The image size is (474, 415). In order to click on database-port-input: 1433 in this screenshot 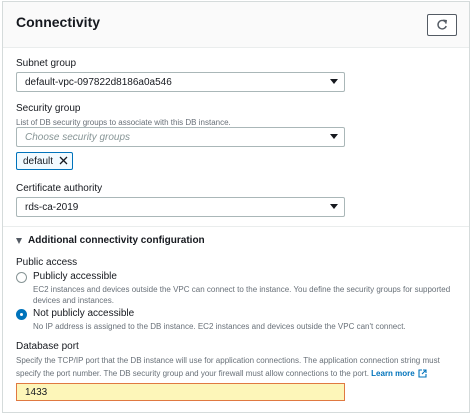, I will do `click(180, 392)`.